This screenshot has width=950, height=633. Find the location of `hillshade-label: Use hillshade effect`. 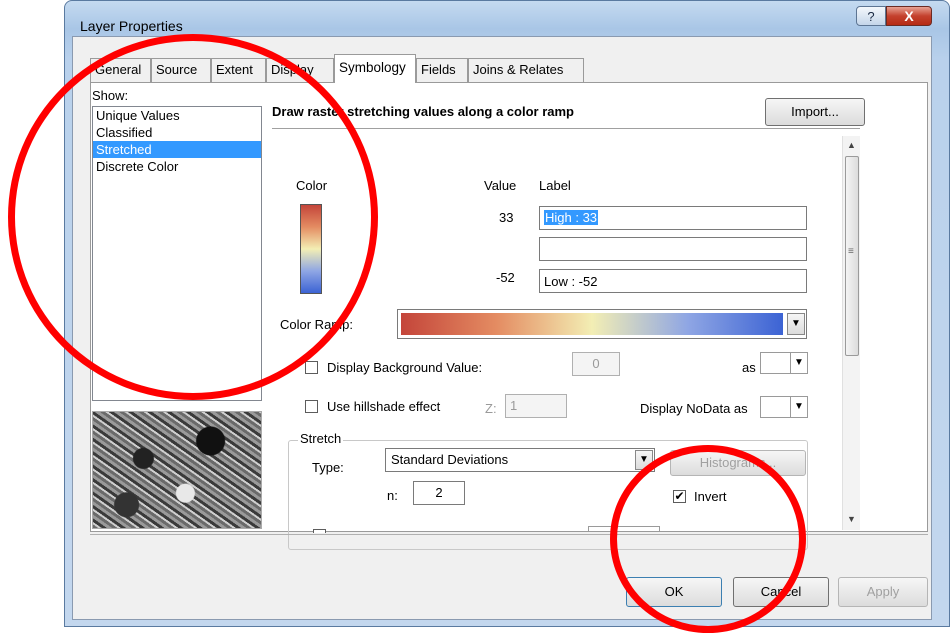

hillshade-label: Use hillshade effect is located at coordinates (384, 406).